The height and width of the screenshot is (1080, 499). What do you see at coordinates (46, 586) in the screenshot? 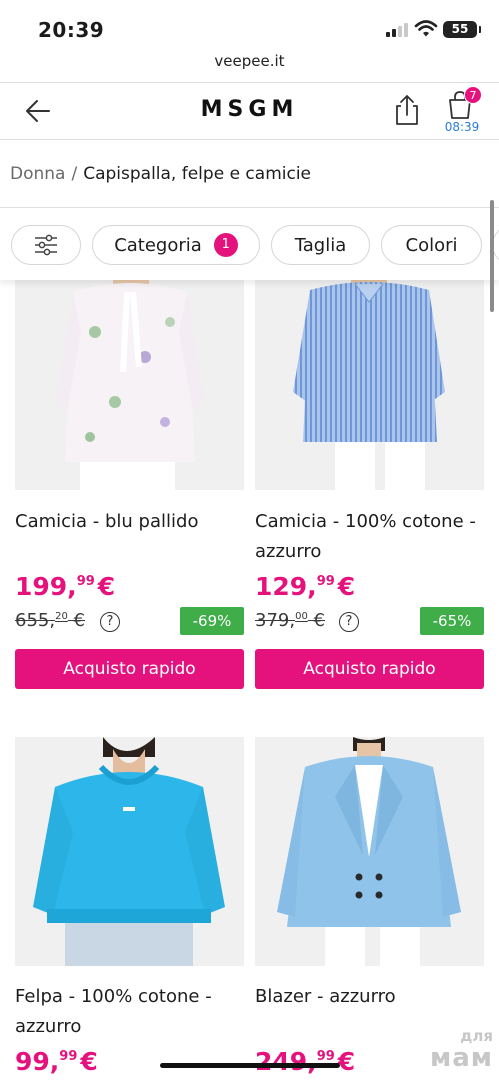
I see `price-integer: 199,` at bounding box center [46, 586].